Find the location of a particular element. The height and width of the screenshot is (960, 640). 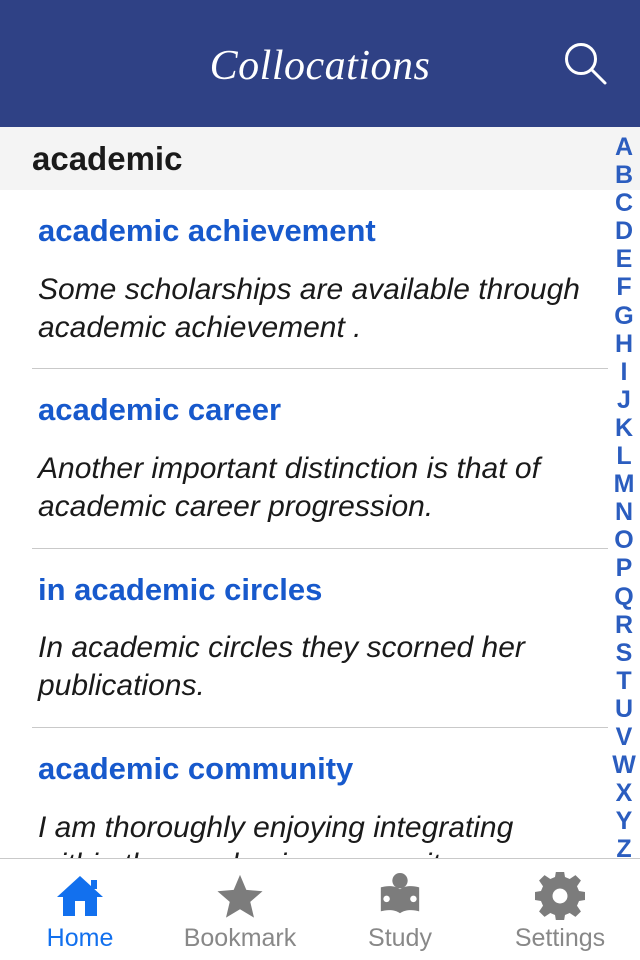

alpha-index-letter-a: A is located at coordinates (624, 147).